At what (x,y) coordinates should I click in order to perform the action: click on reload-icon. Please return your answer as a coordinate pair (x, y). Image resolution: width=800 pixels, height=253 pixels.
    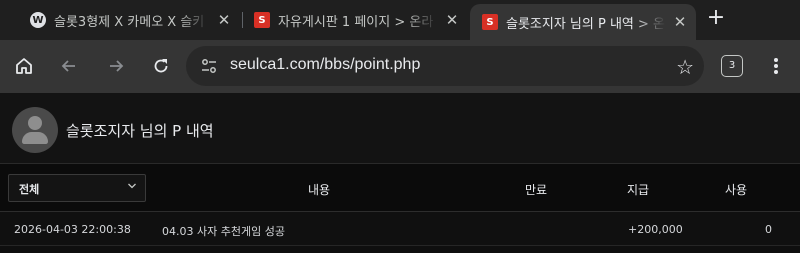
    Looking at the image, I should click on (161, 66).